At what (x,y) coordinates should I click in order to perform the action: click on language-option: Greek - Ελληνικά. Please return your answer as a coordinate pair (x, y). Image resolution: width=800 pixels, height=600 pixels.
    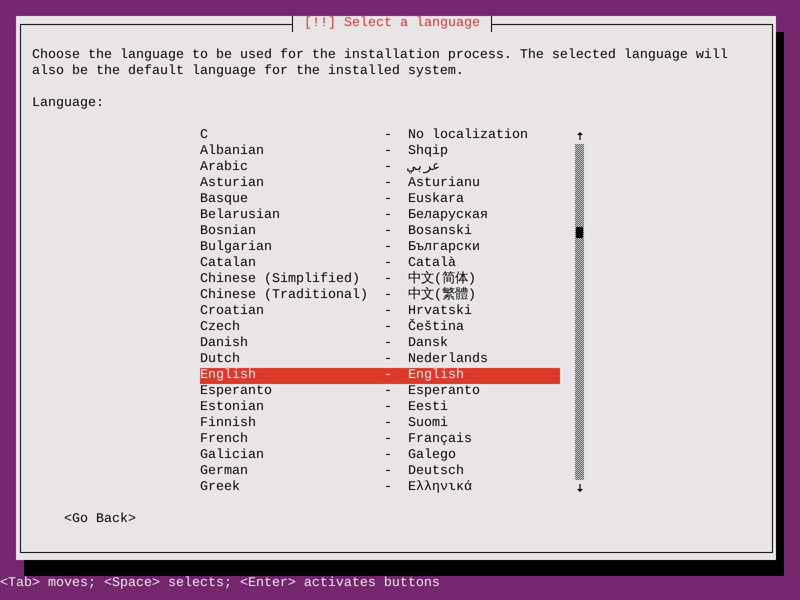
    Looking at the image, I should click on (380, 488).